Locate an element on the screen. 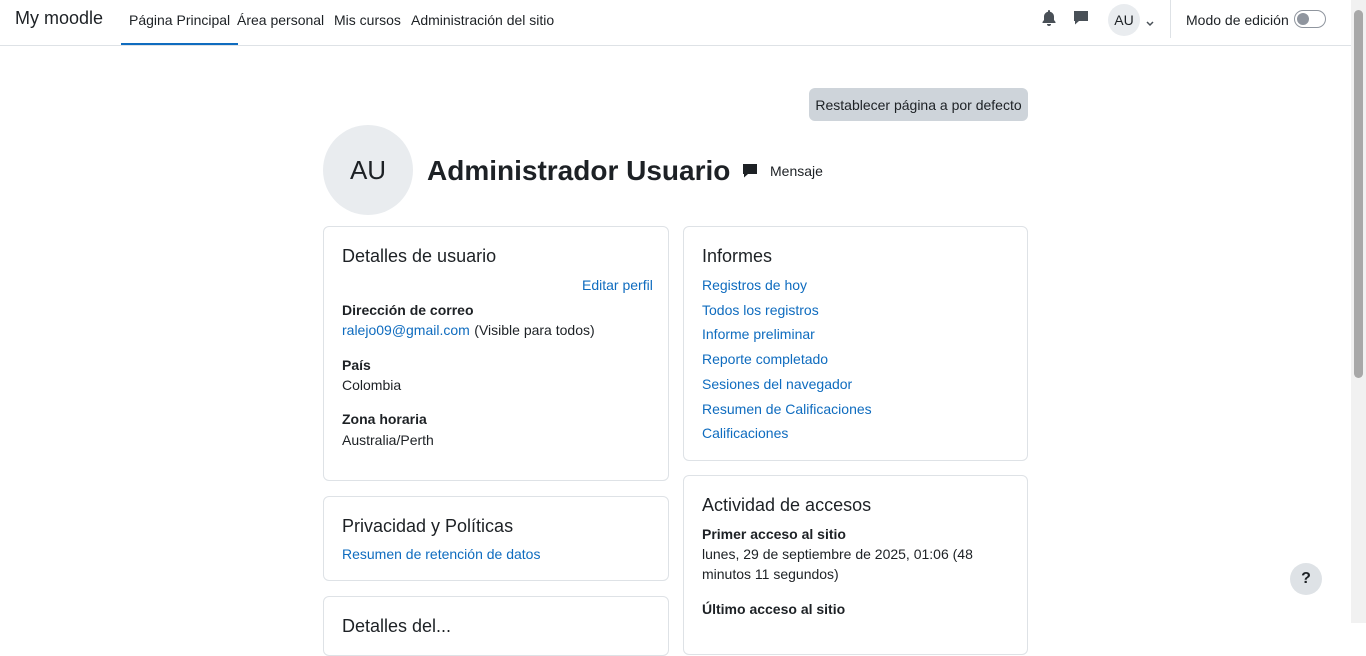 The image size is (1366, 656). question-icon: ? is located at coordinates (1306, 578).